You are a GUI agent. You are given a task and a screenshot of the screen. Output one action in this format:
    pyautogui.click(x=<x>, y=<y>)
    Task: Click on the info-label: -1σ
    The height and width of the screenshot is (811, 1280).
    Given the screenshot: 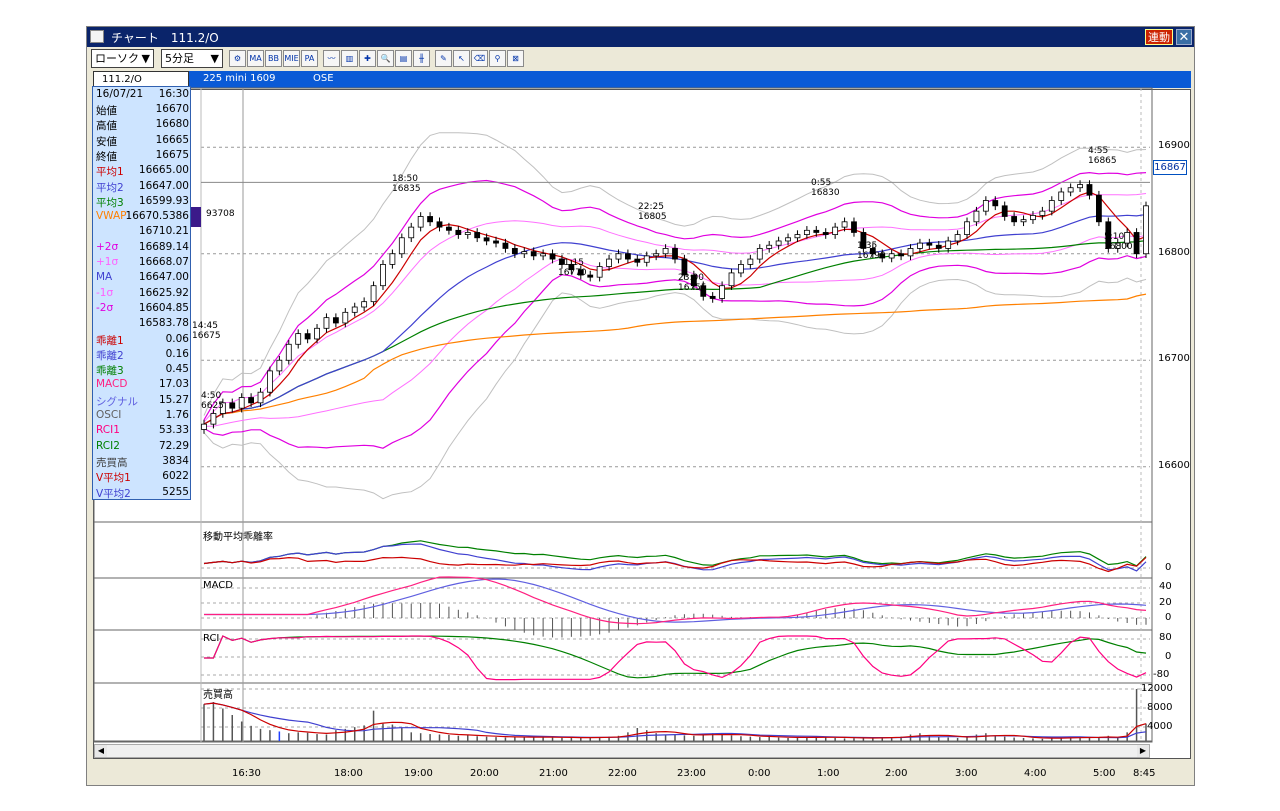 What is the action you would take?
    pyautogui.click(x=105, y=292)
    